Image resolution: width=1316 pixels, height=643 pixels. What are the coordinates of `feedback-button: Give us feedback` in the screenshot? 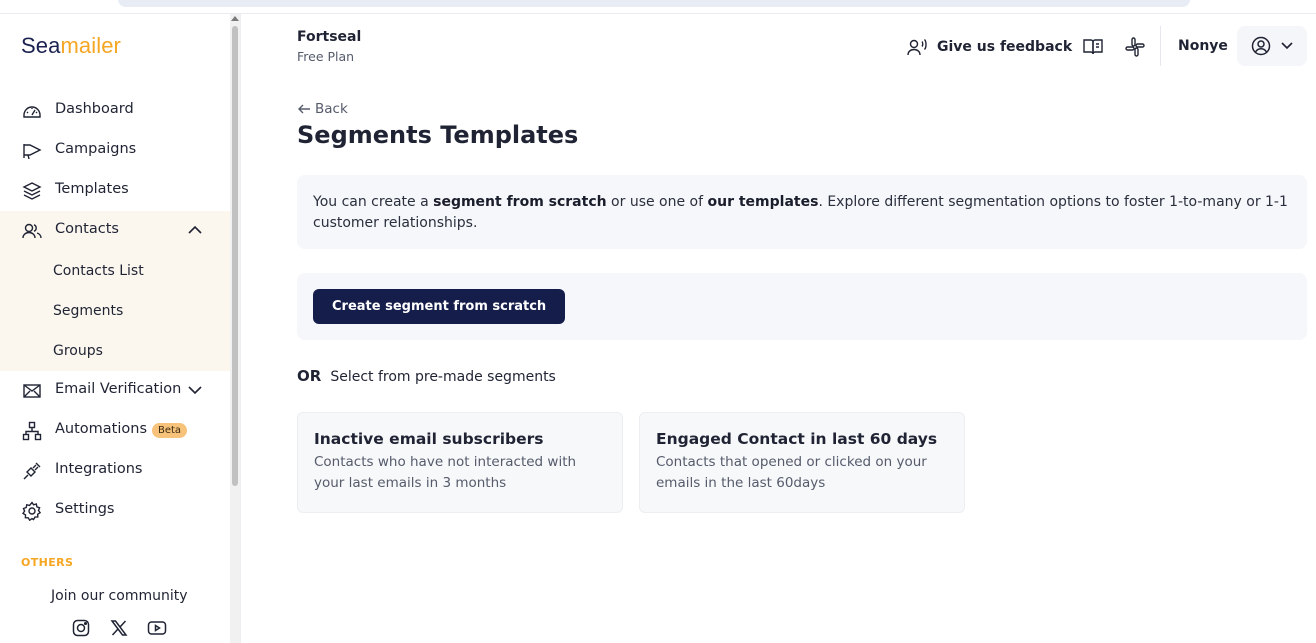 It's located at (989, 47).